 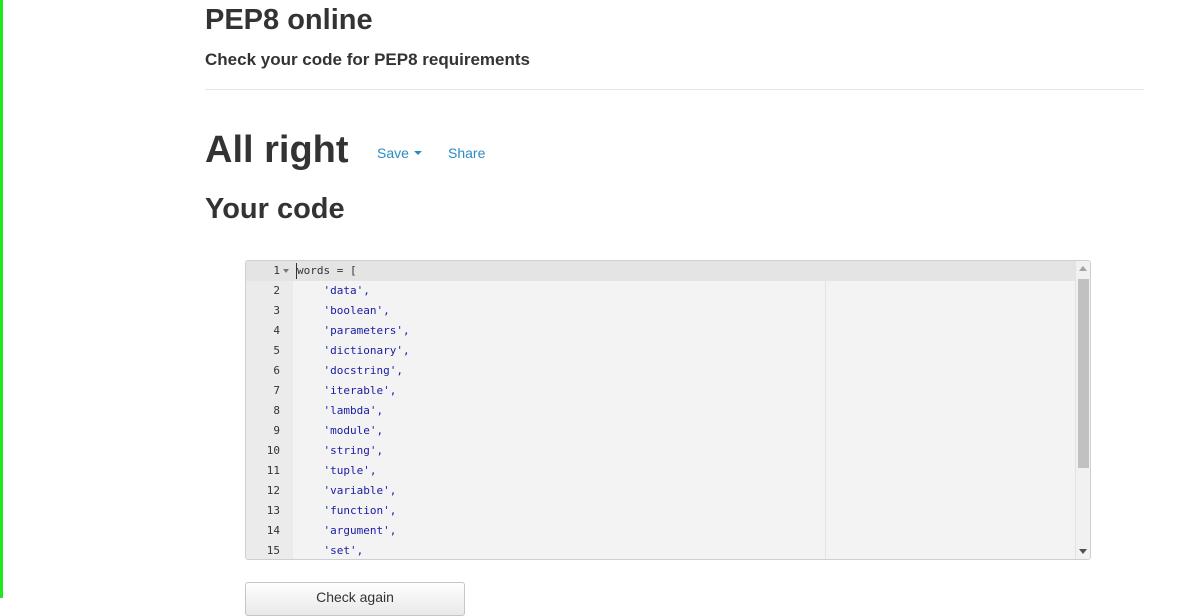 What do you see at coordinates (276, 310) in the screenshot?
I see `line-number: 3` at bounding box center [276, 310].